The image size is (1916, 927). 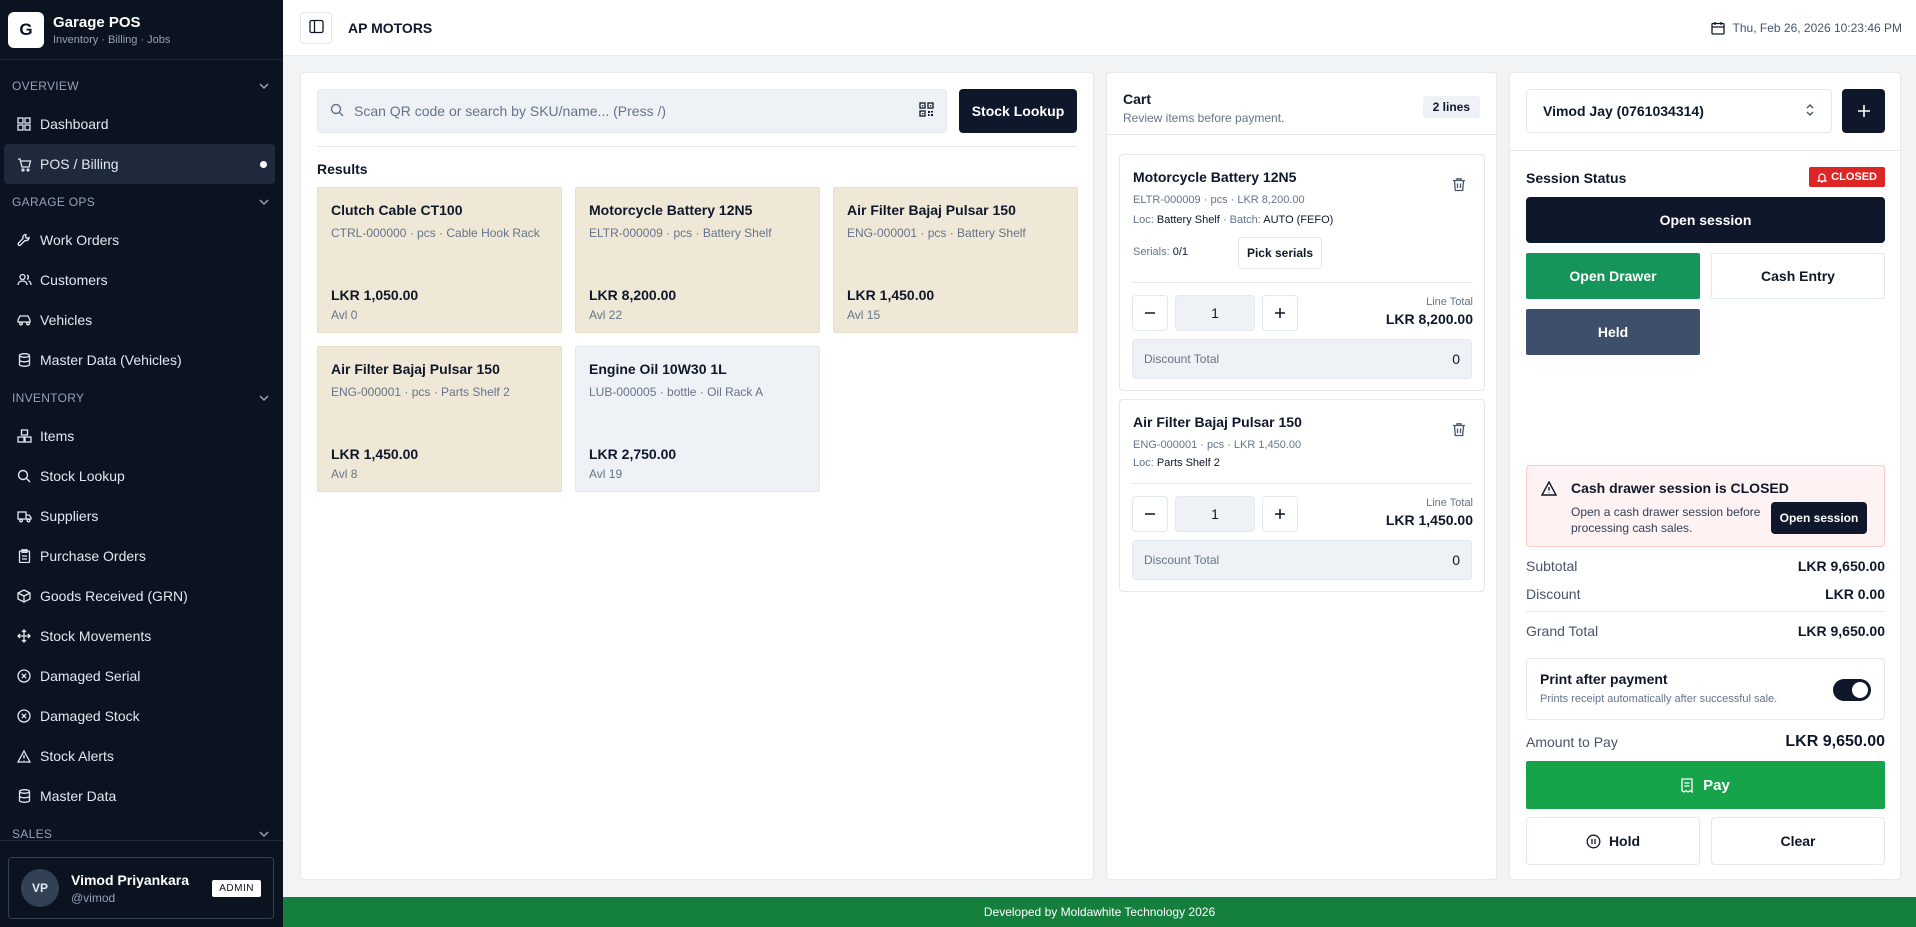 I want to click on sidebar-item-label: Items, so click(x=57, y=436).